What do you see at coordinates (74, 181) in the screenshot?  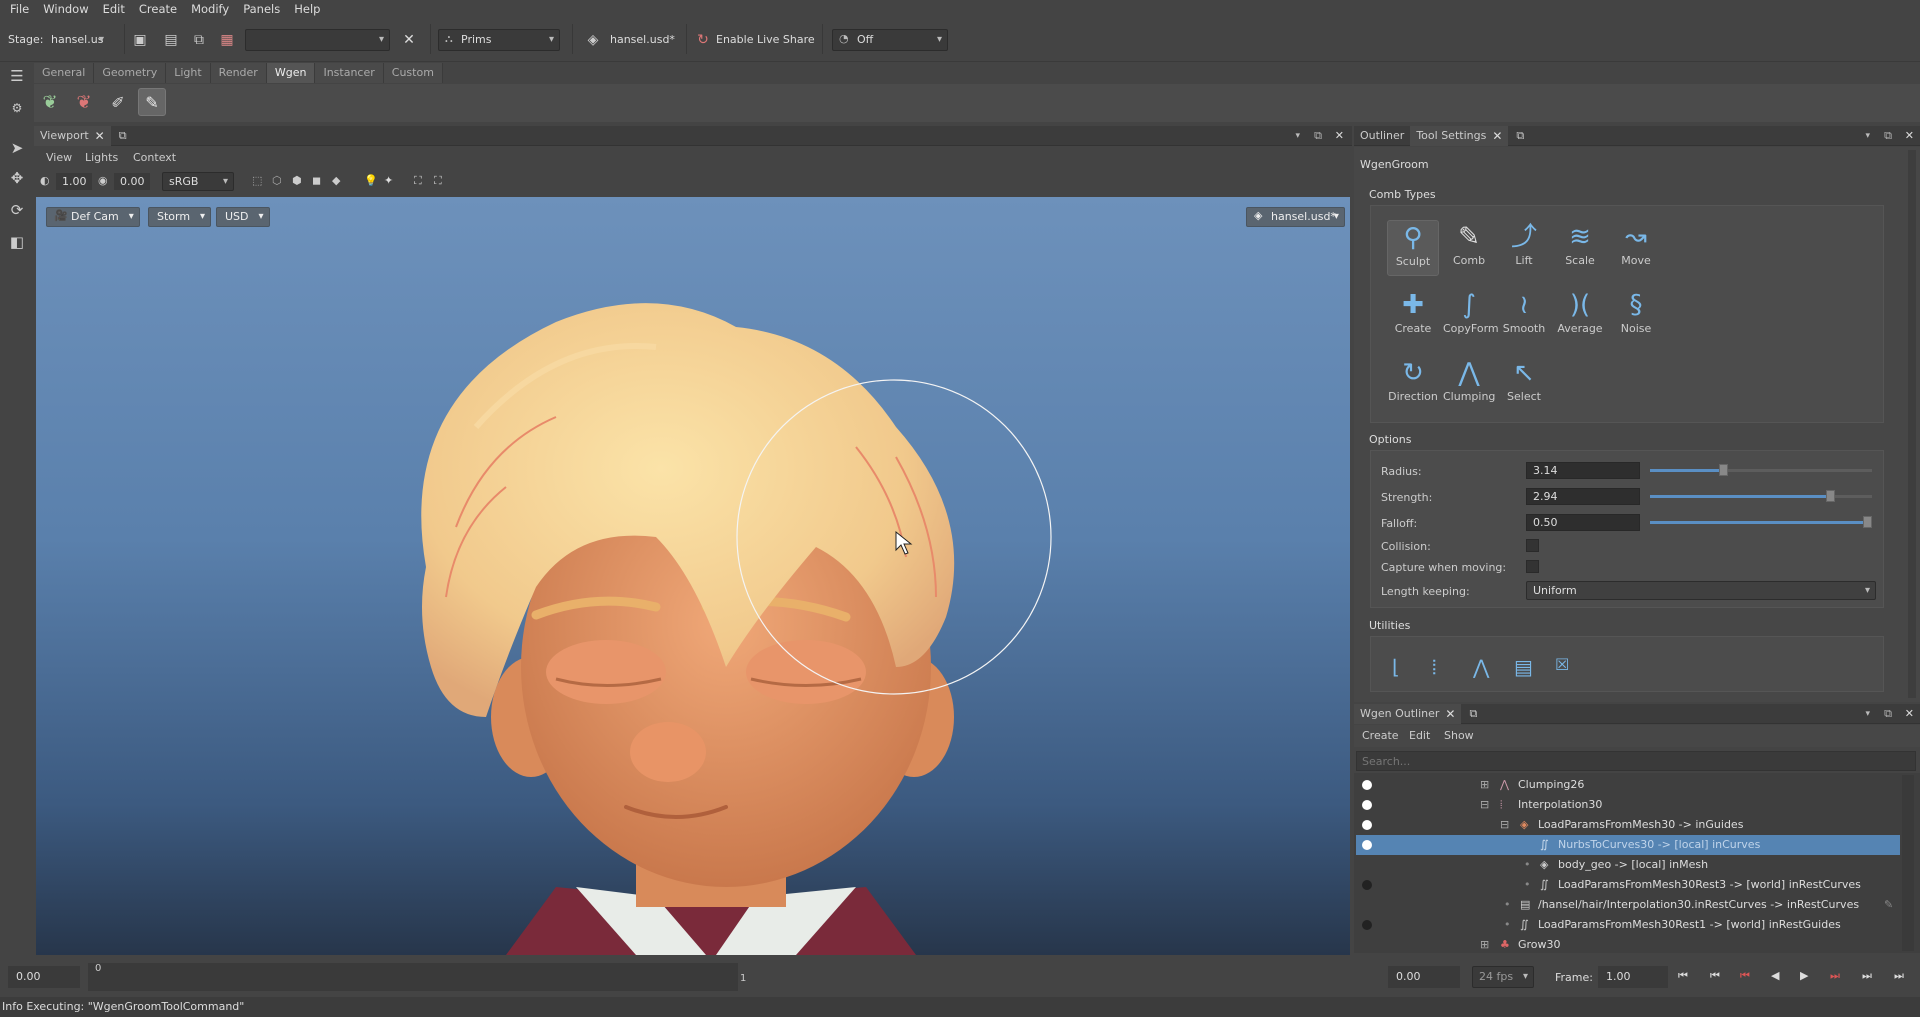 I see `exposure-field: 1.00` at bounding box center [74, 181].